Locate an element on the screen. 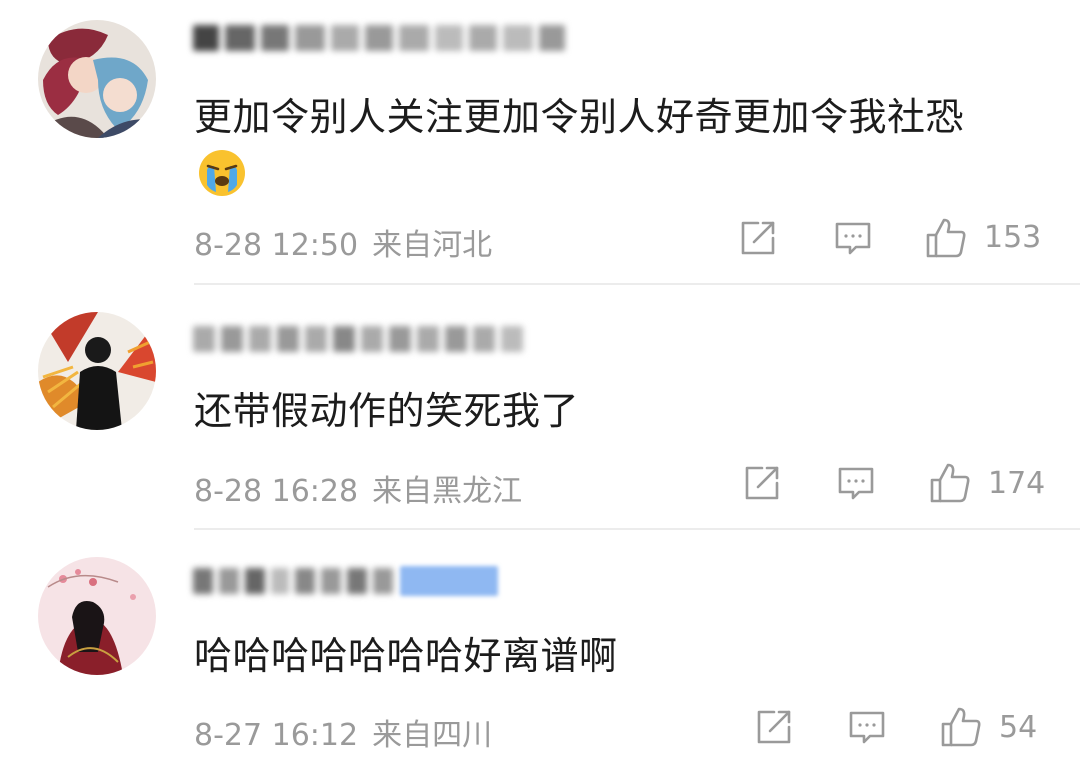  crying-emoji-icon is located at coordinates (222, 172).